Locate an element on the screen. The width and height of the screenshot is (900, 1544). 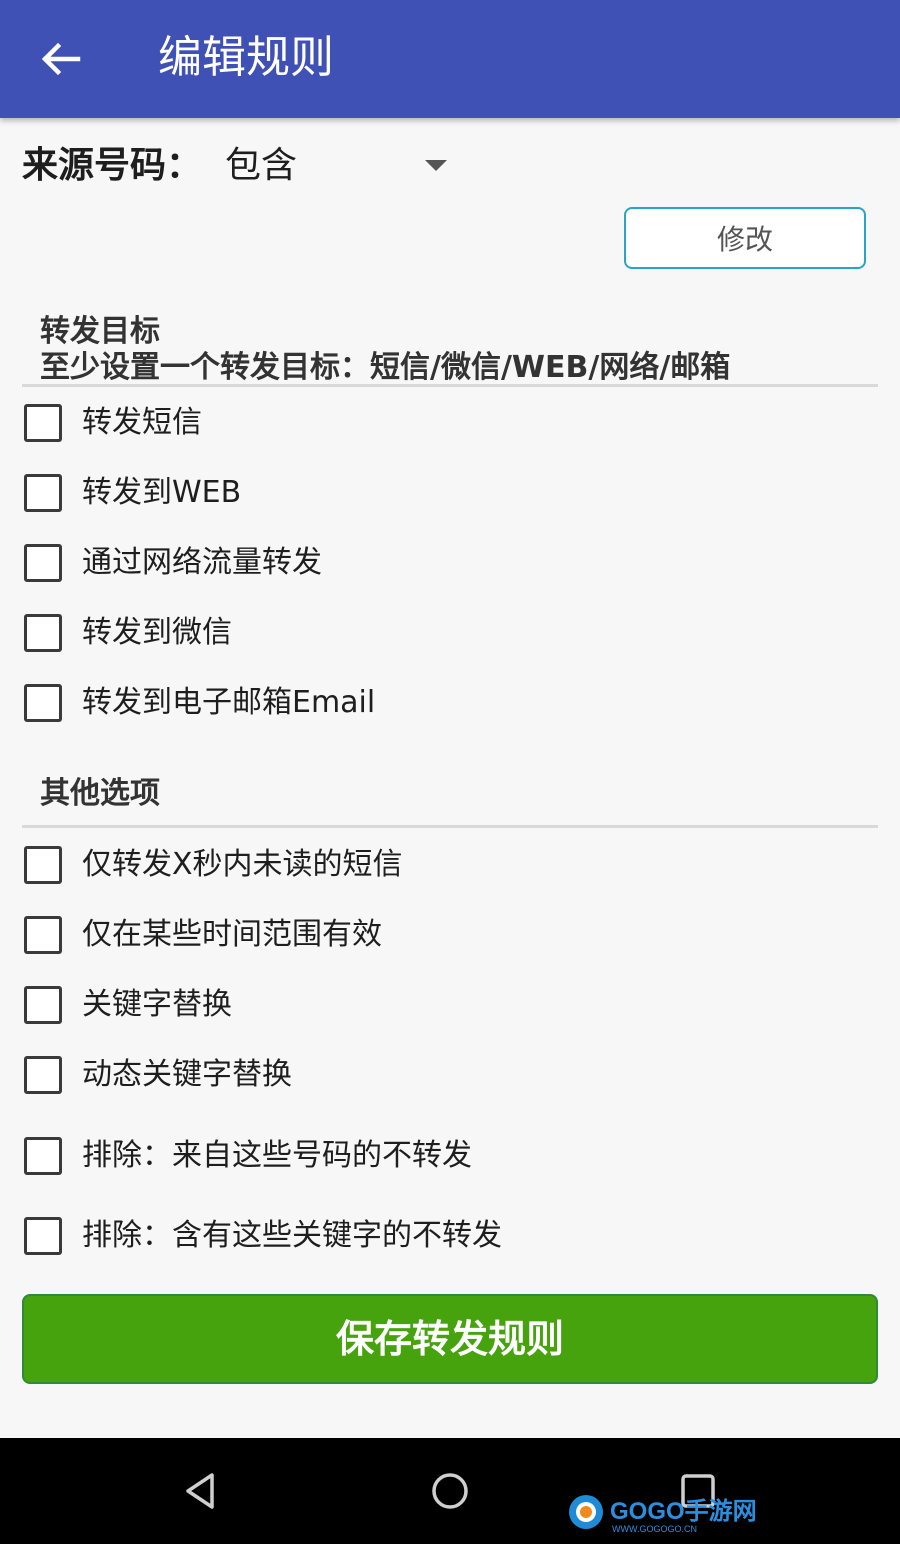
gogo-watermark-logo: GOGO手游网 WWW.GOGOGO.CN is located at coordinates (661, 1512).